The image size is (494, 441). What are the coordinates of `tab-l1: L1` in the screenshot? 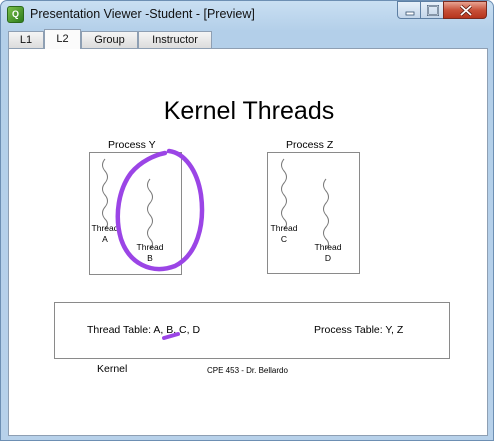 It's located at (26, 39).